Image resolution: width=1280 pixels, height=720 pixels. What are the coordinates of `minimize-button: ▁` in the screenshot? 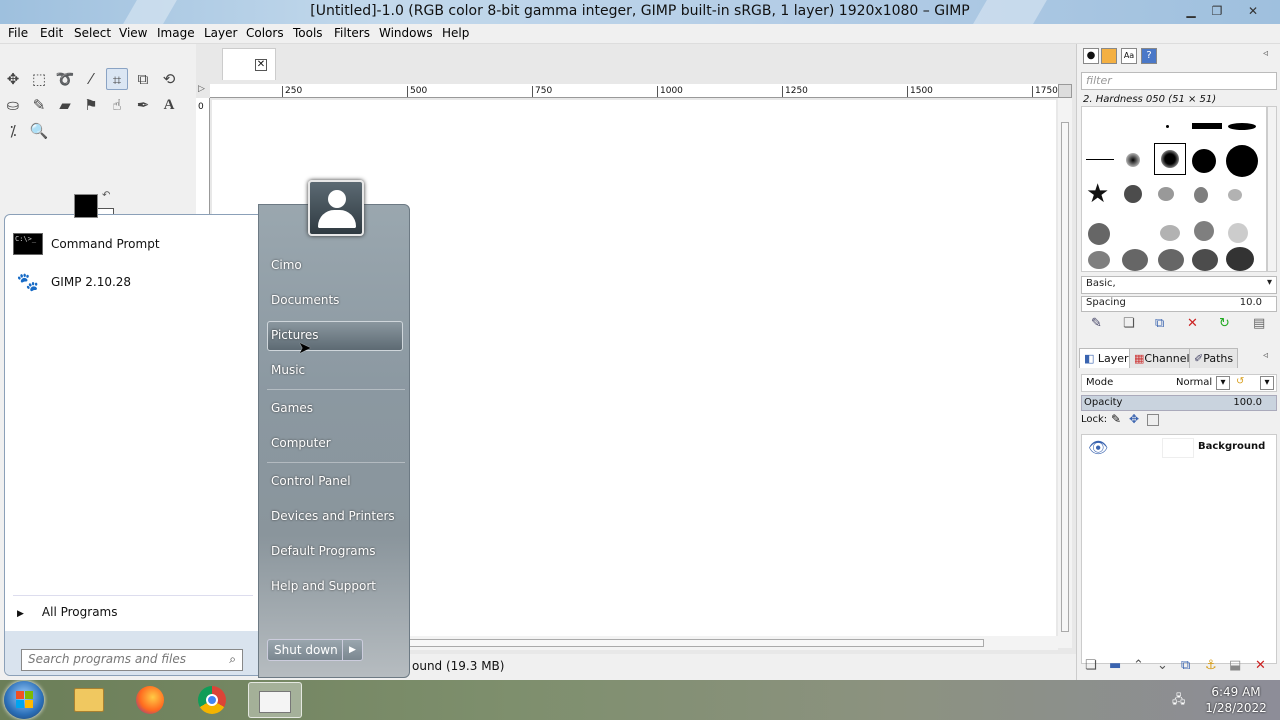 It's located at (1191, 11).